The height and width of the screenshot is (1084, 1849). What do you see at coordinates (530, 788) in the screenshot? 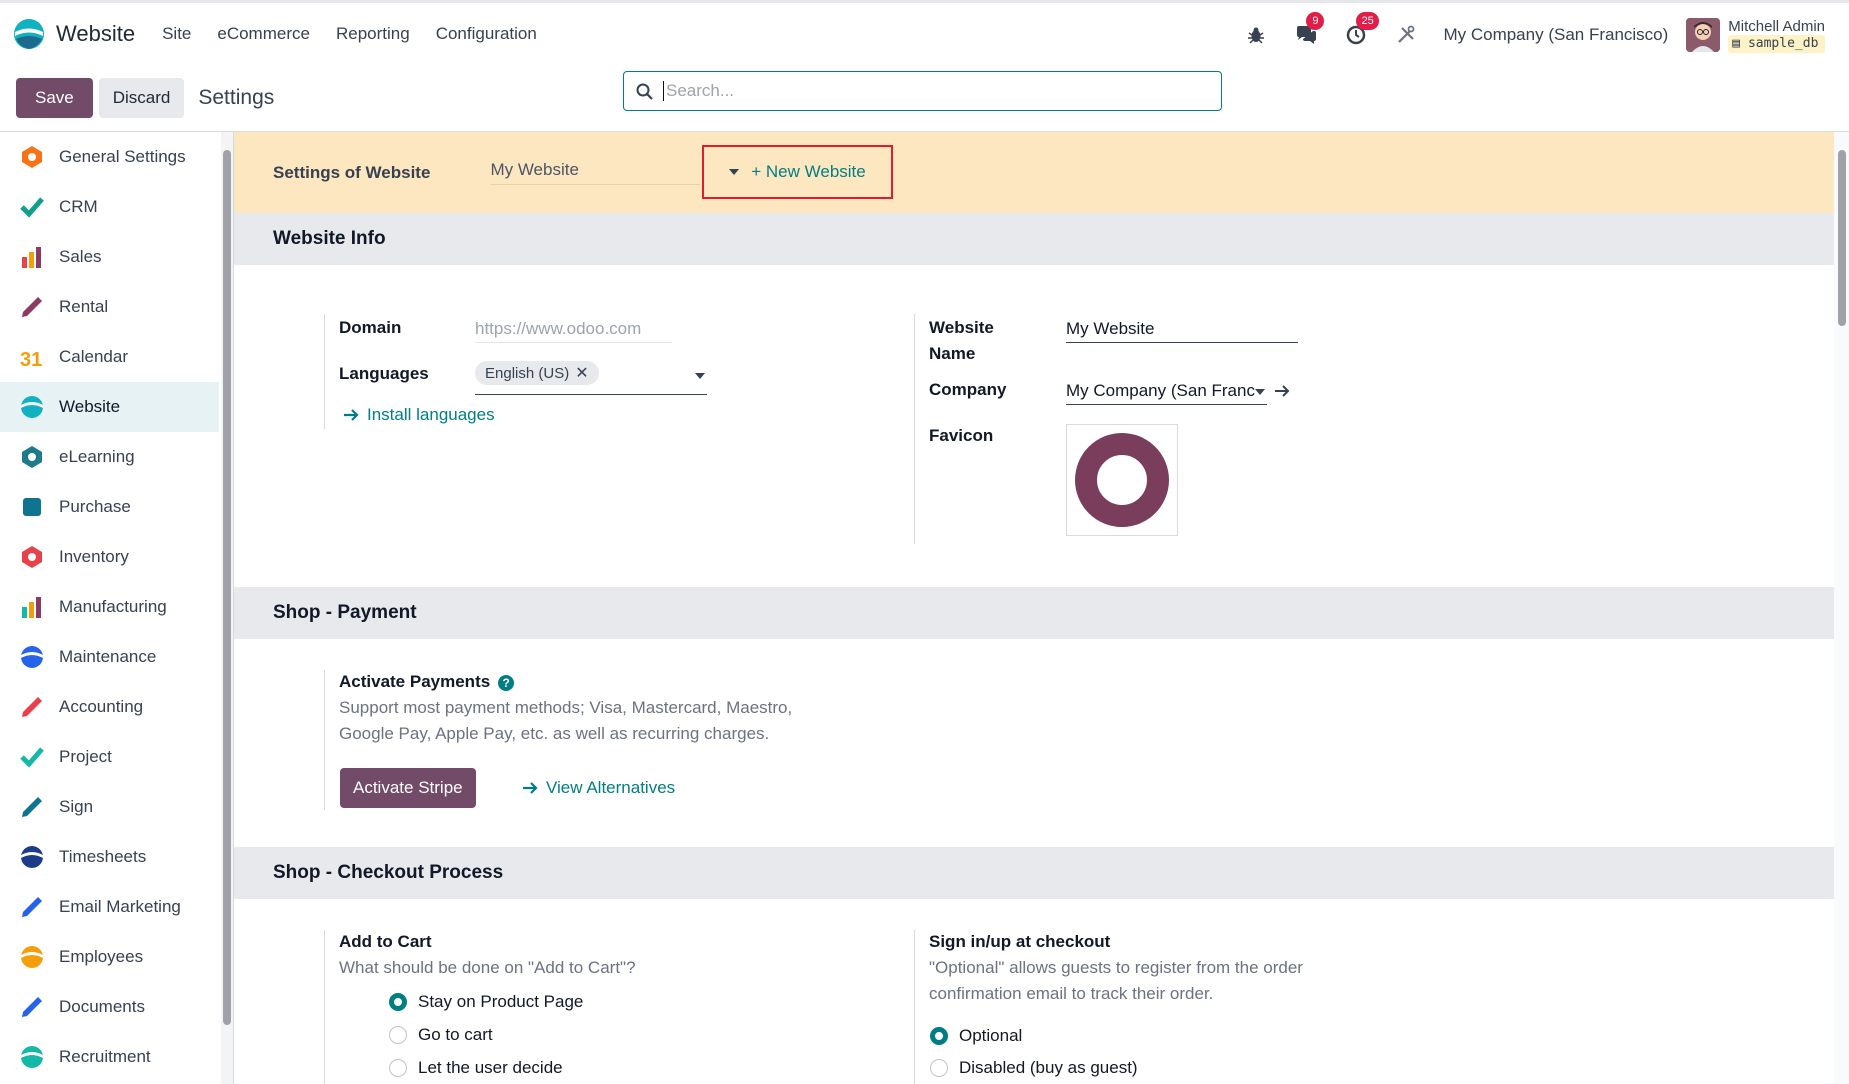
I see `arrow-right-icon` at bounding box center [530, 788].